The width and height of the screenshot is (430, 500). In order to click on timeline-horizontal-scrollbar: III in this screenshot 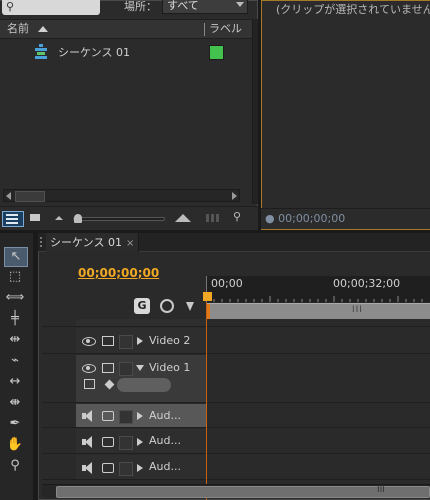, I will do `click(236, 491)`.